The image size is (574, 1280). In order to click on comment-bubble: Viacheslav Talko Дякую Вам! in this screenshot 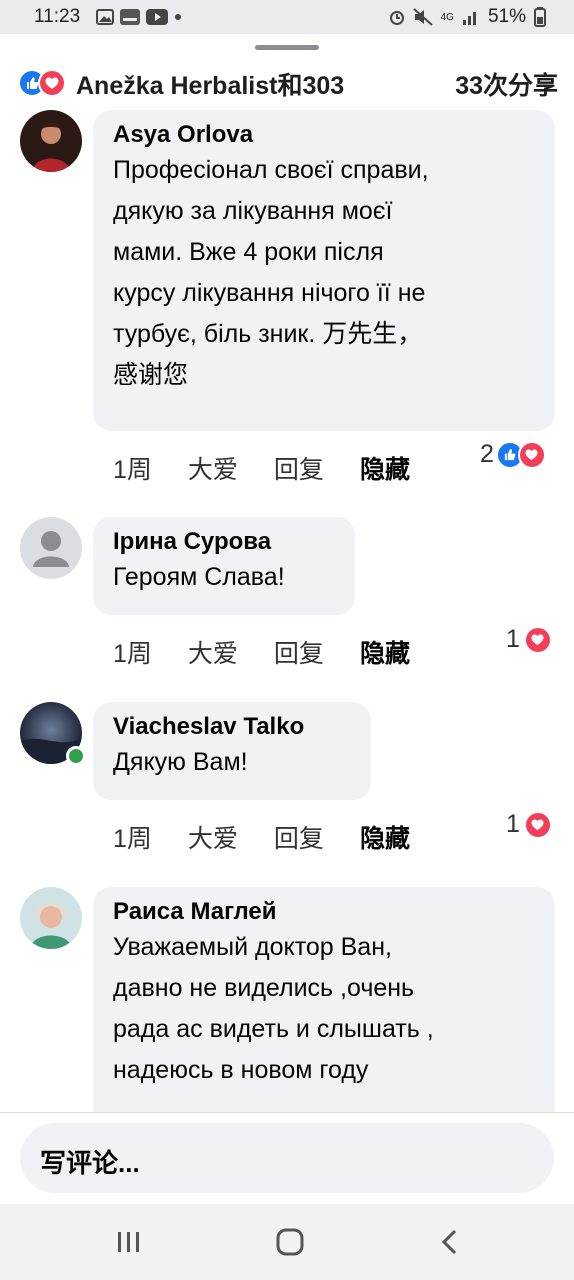, I will do `click(232, 751)`.